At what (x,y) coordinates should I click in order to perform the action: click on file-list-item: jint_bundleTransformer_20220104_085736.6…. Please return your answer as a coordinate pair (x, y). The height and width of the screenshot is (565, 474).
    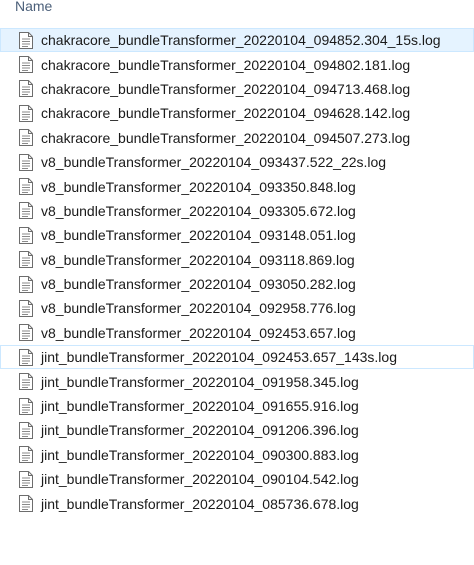
    Looking at the image, I should click on (237, 503).